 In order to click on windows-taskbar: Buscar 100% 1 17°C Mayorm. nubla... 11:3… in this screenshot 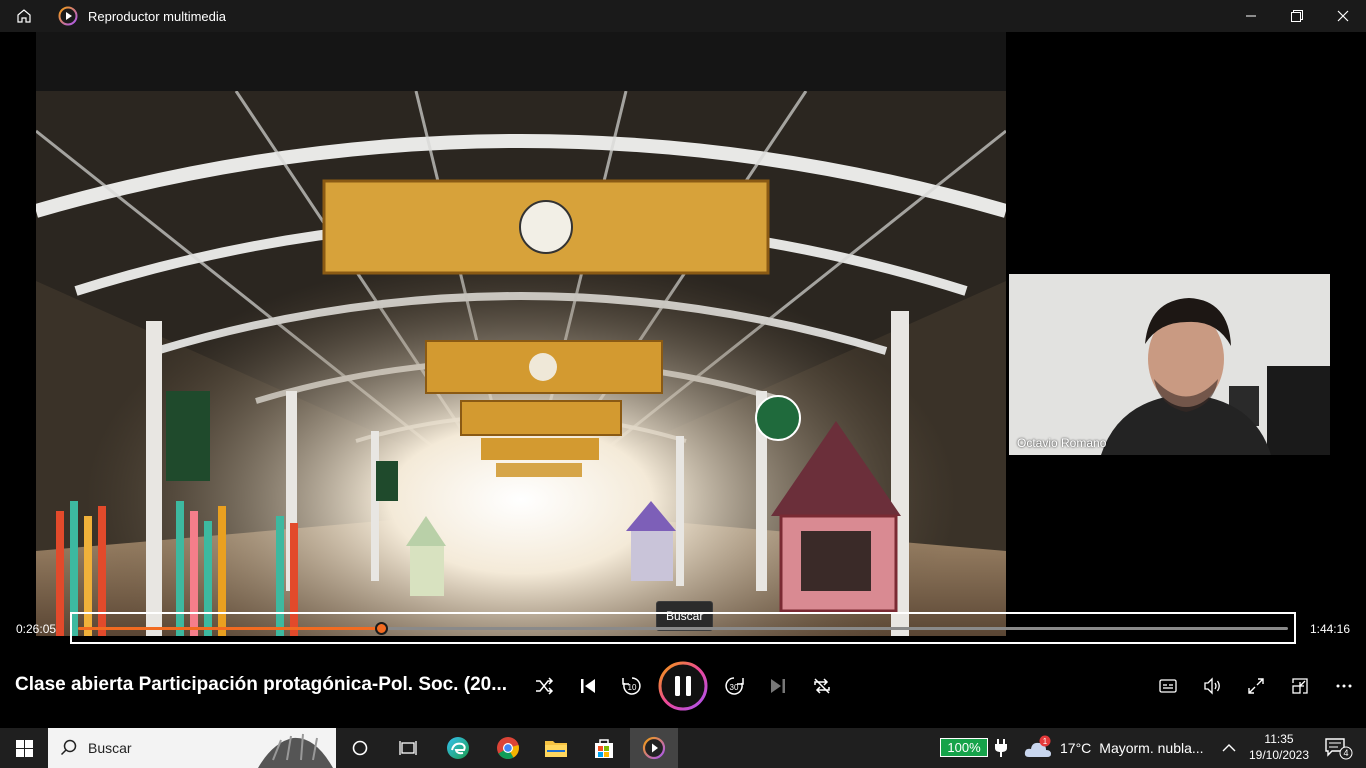, I will do `click(683, 748)`.